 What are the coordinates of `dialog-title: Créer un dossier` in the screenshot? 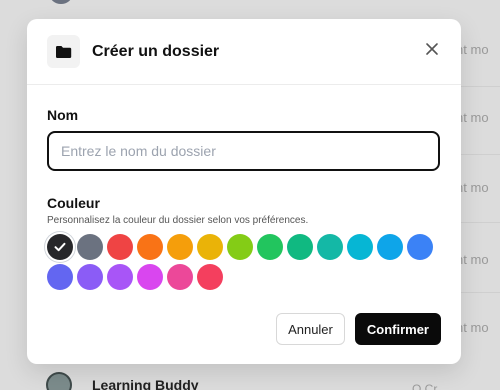 It's located at (156, 51).